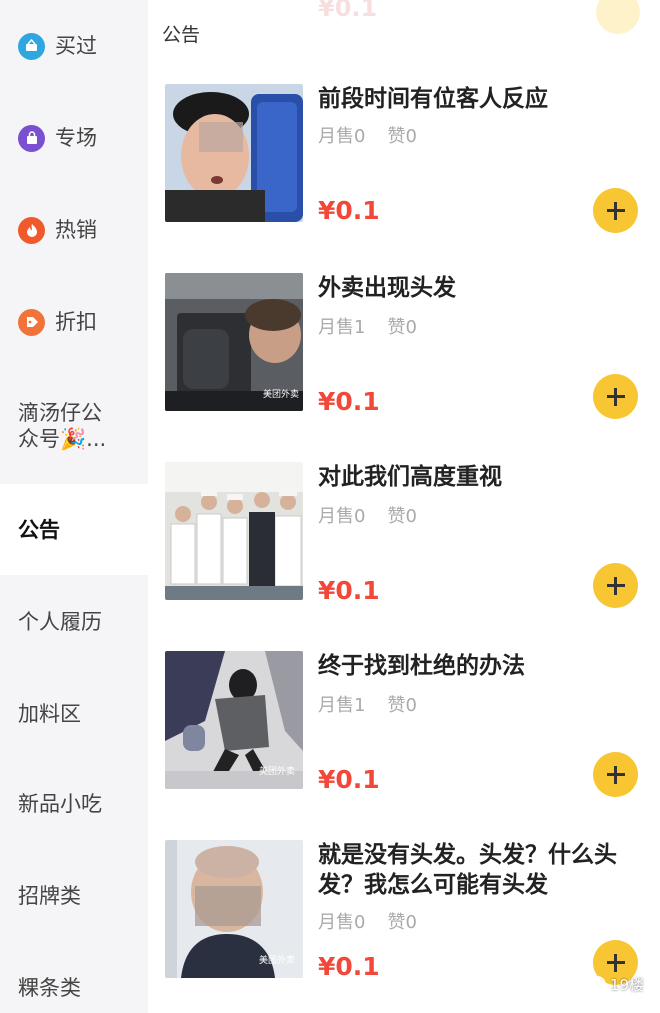 This screenshot has width=660, height=1013. Describe the element at coordinates (412, 535) in the screenshot. I see `product-item: 对此我们高度重视 月售0 赞0 ¥0.1` at that location.